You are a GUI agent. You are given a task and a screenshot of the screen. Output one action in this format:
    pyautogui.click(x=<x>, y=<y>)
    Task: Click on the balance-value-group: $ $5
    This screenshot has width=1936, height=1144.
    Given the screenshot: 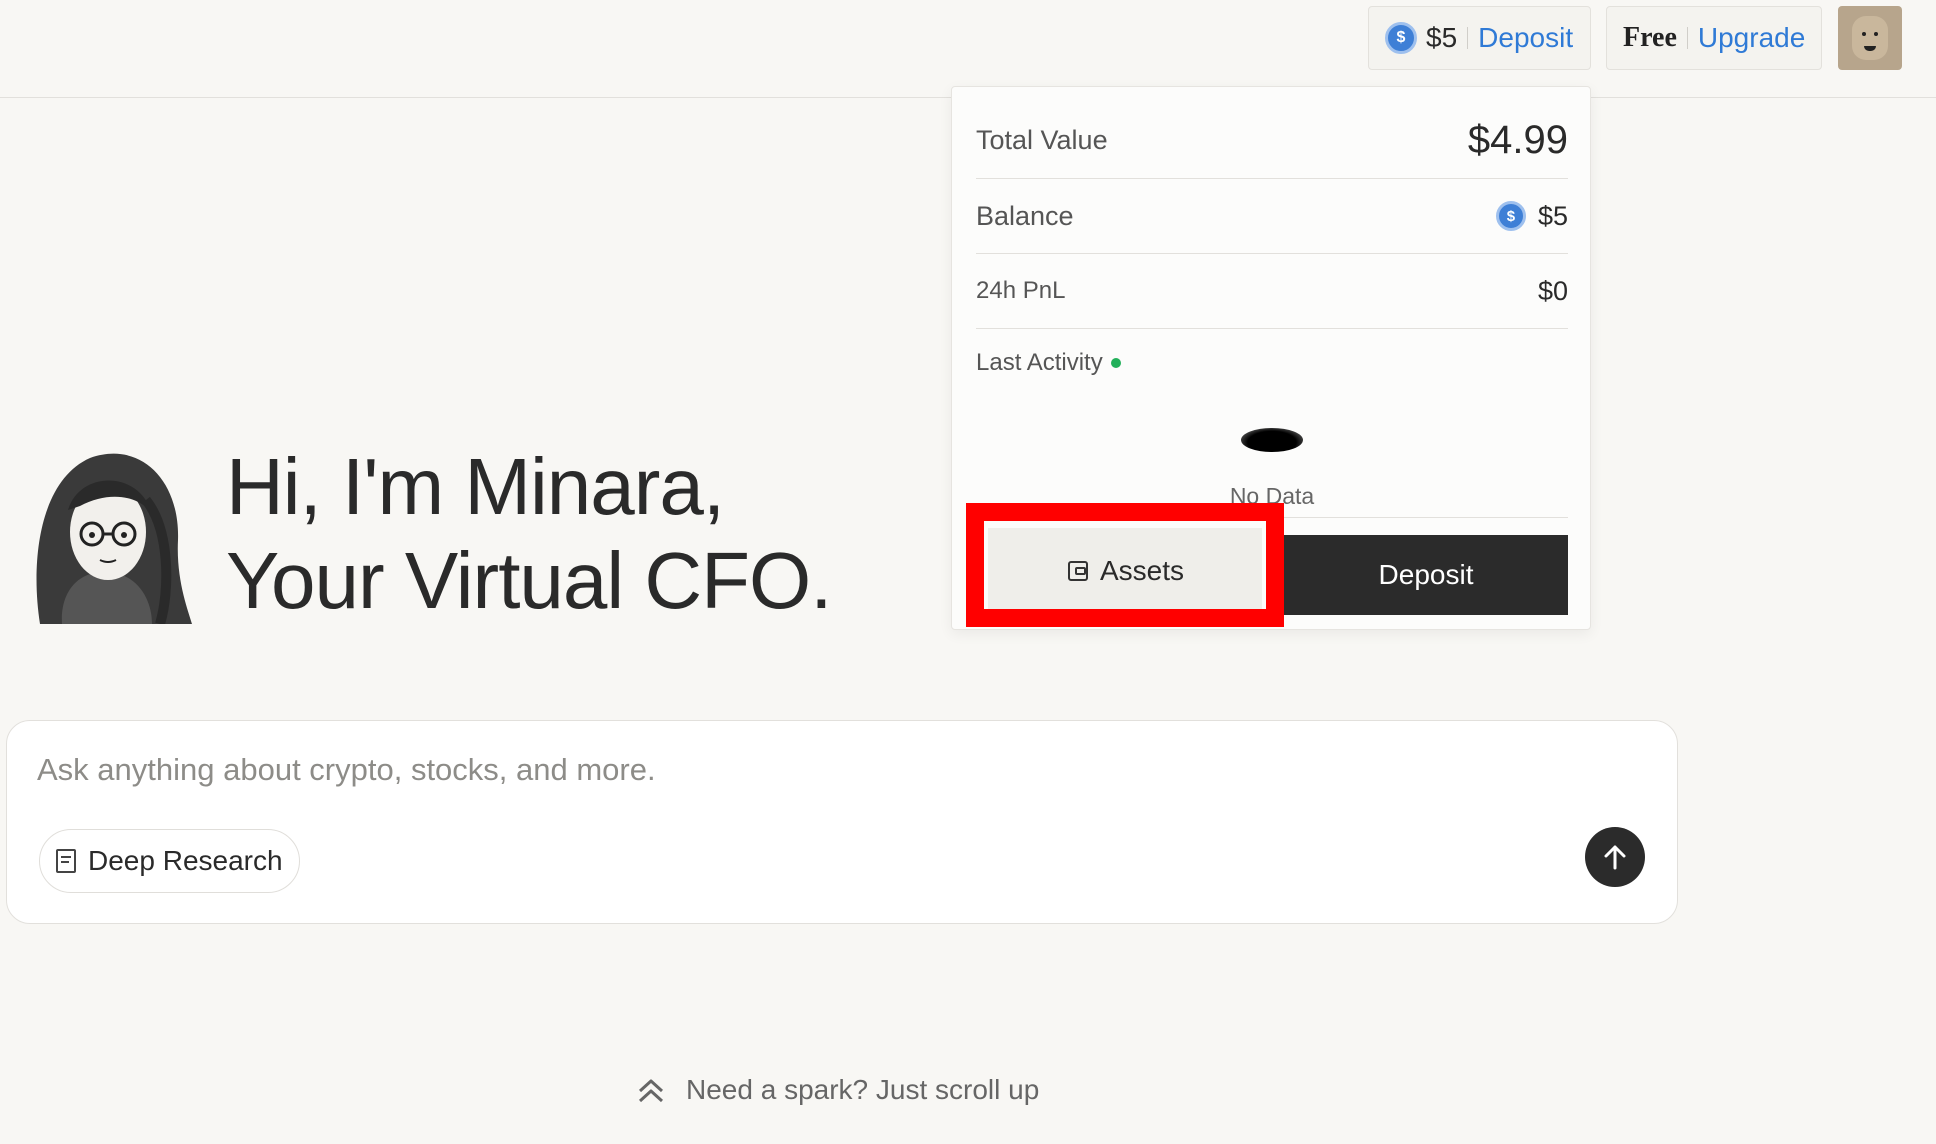 What is the action you would take?
    pyautogui.click(x=1531, y=216)
    